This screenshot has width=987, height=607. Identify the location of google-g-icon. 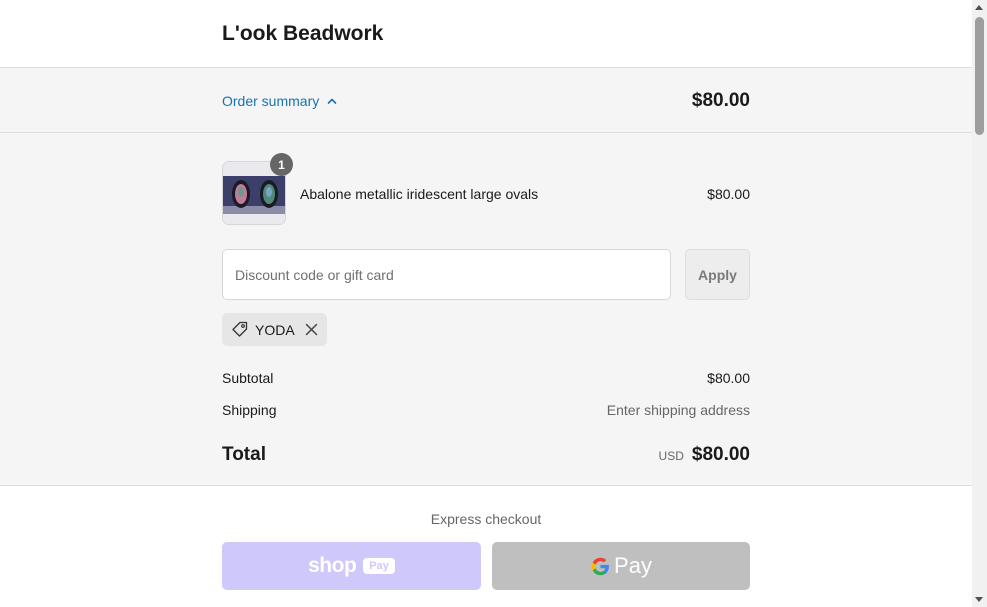
(600, 566).